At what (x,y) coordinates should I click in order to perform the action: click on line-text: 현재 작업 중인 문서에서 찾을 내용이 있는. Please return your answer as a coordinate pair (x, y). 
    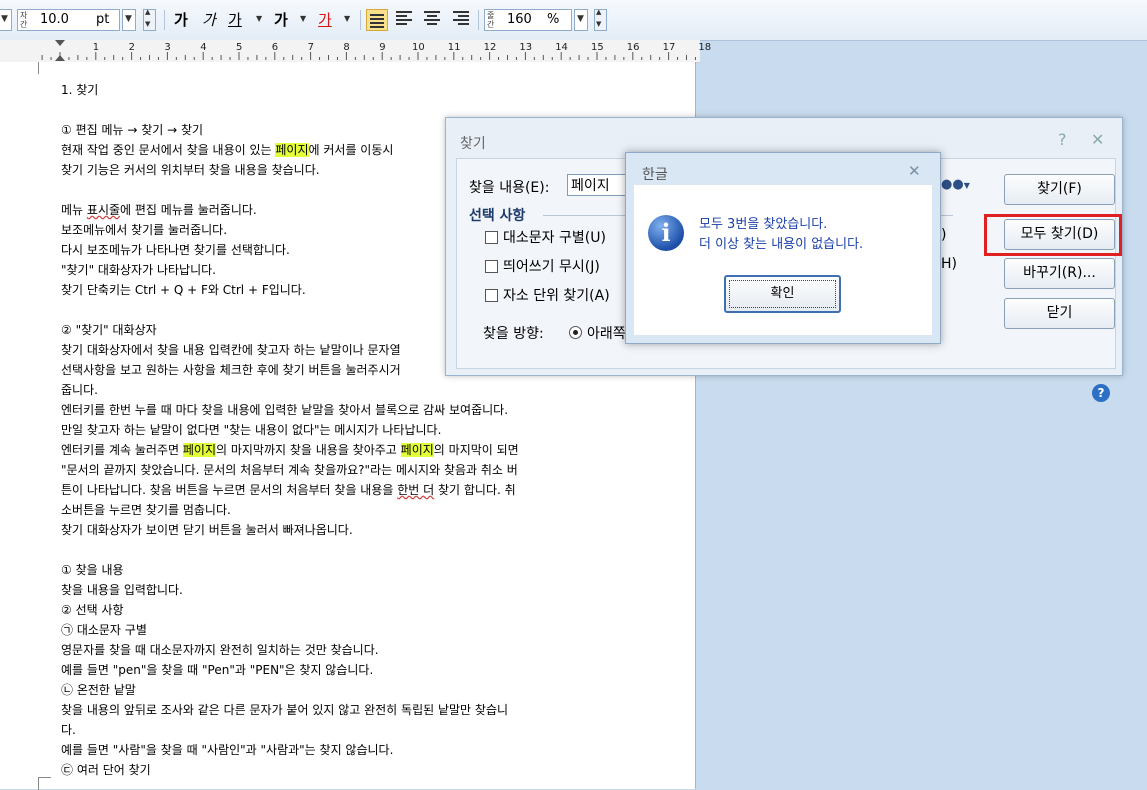
    Looking at the image, I should click on (168, 150).